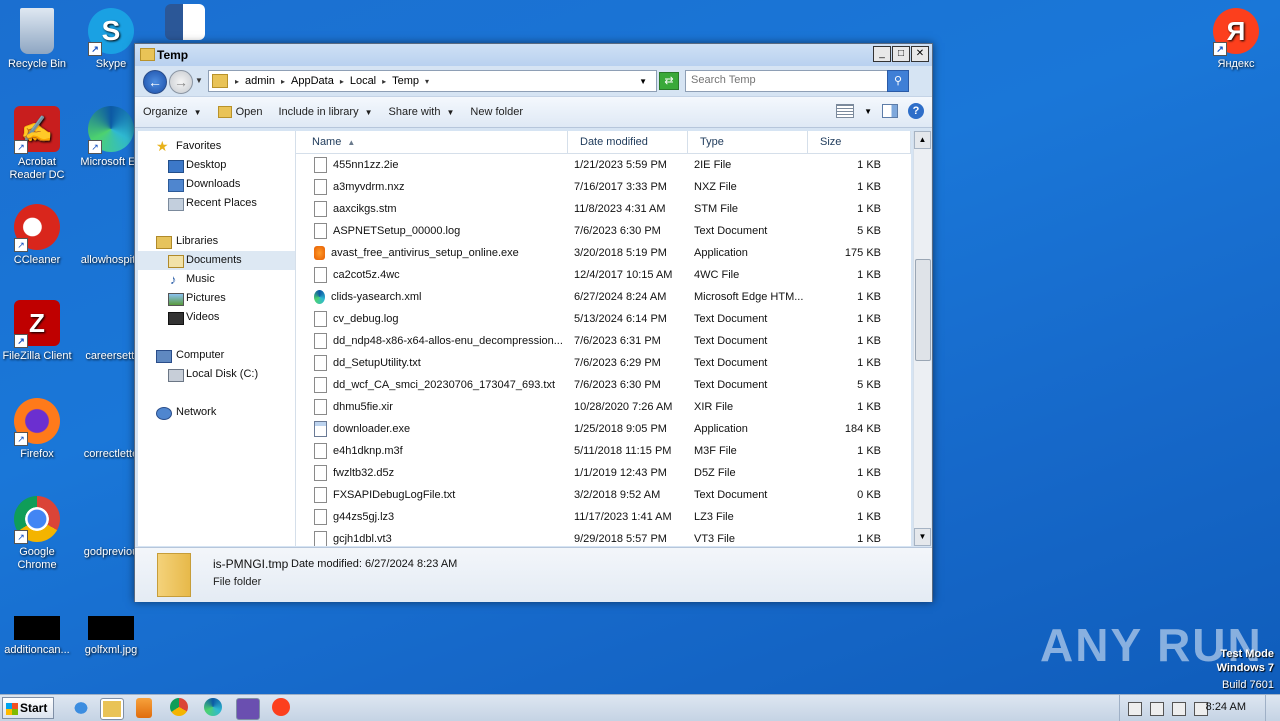 The width and height of the screenshot is (1280, 721). I want to click on new-folder-button: New folder, so click(496, 112).